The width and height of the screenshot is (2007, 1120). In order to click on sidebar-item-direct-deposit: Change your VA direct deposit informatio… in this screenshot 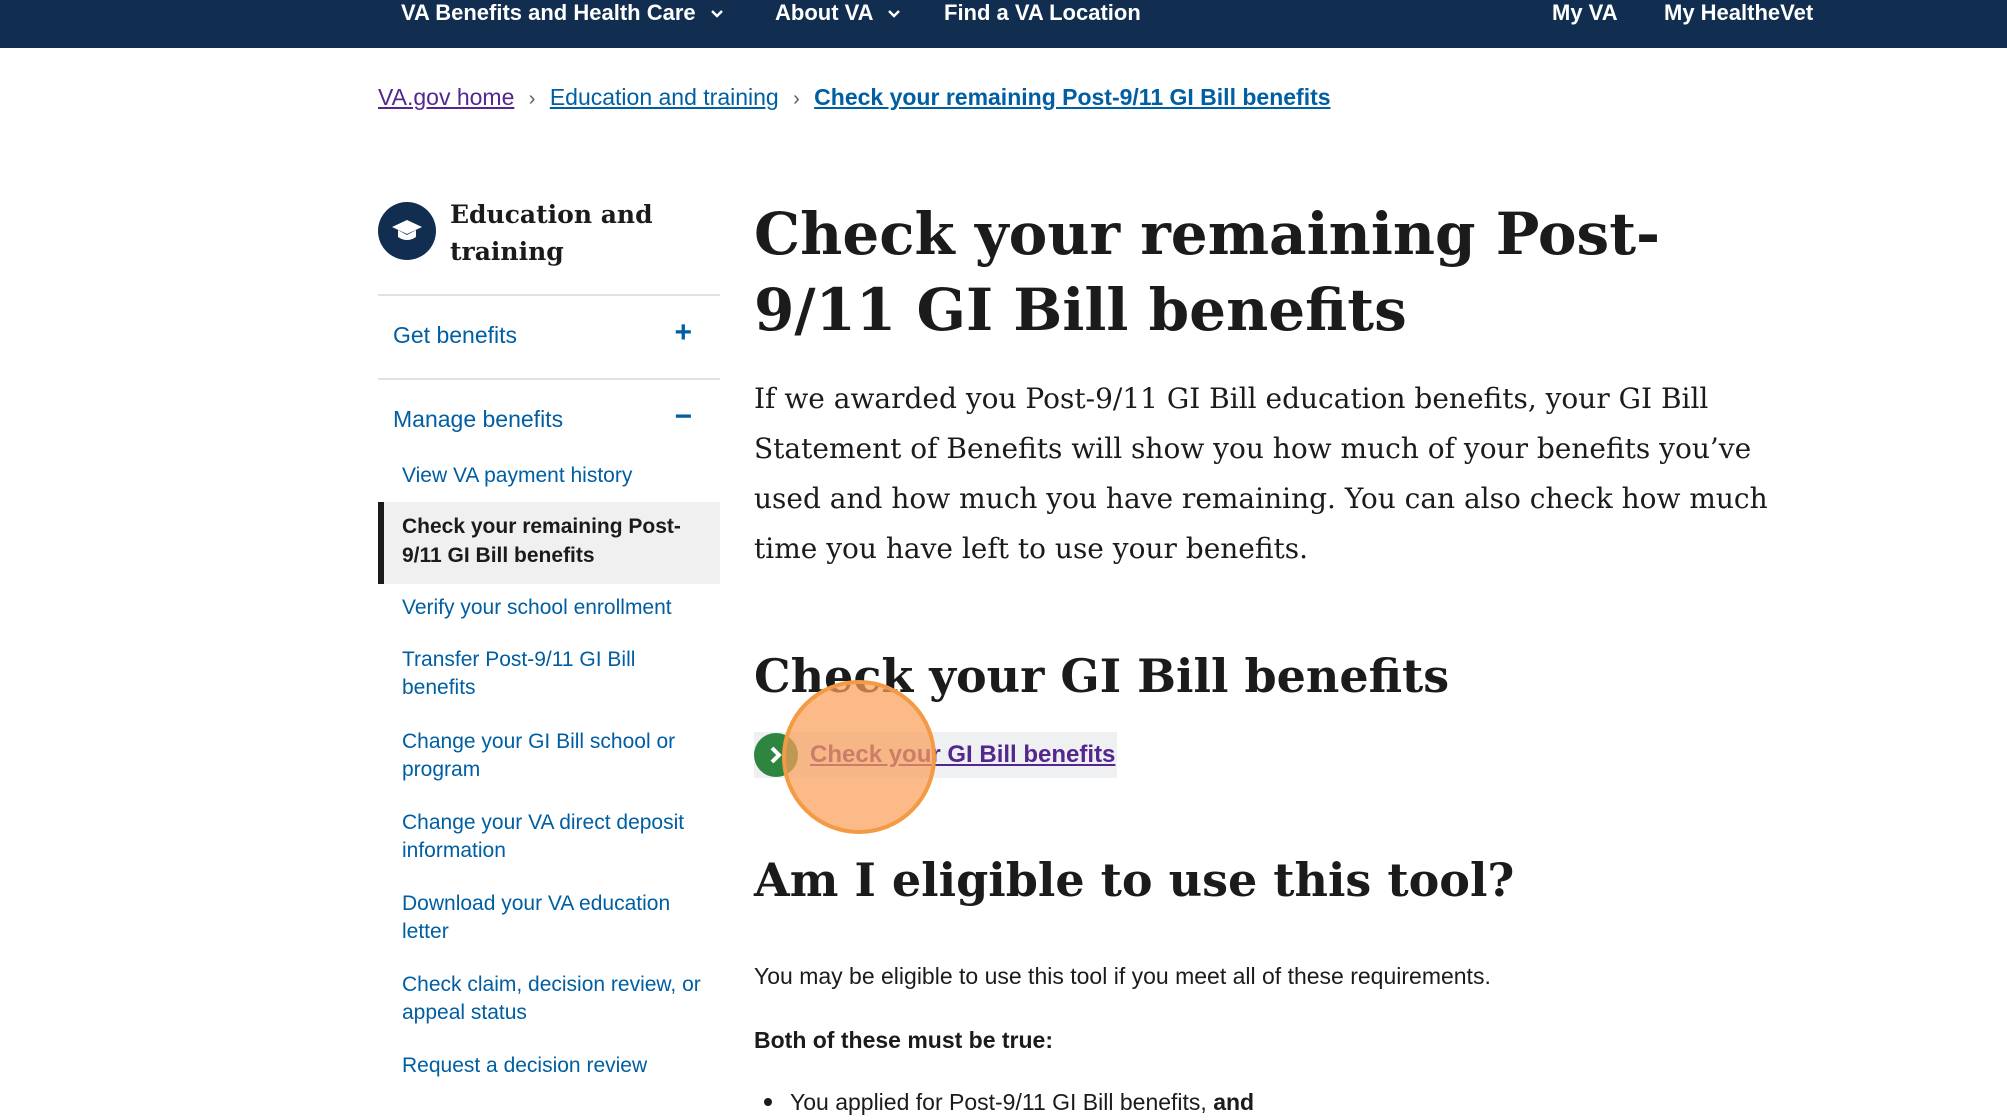, I will do `click(552, 837)`.